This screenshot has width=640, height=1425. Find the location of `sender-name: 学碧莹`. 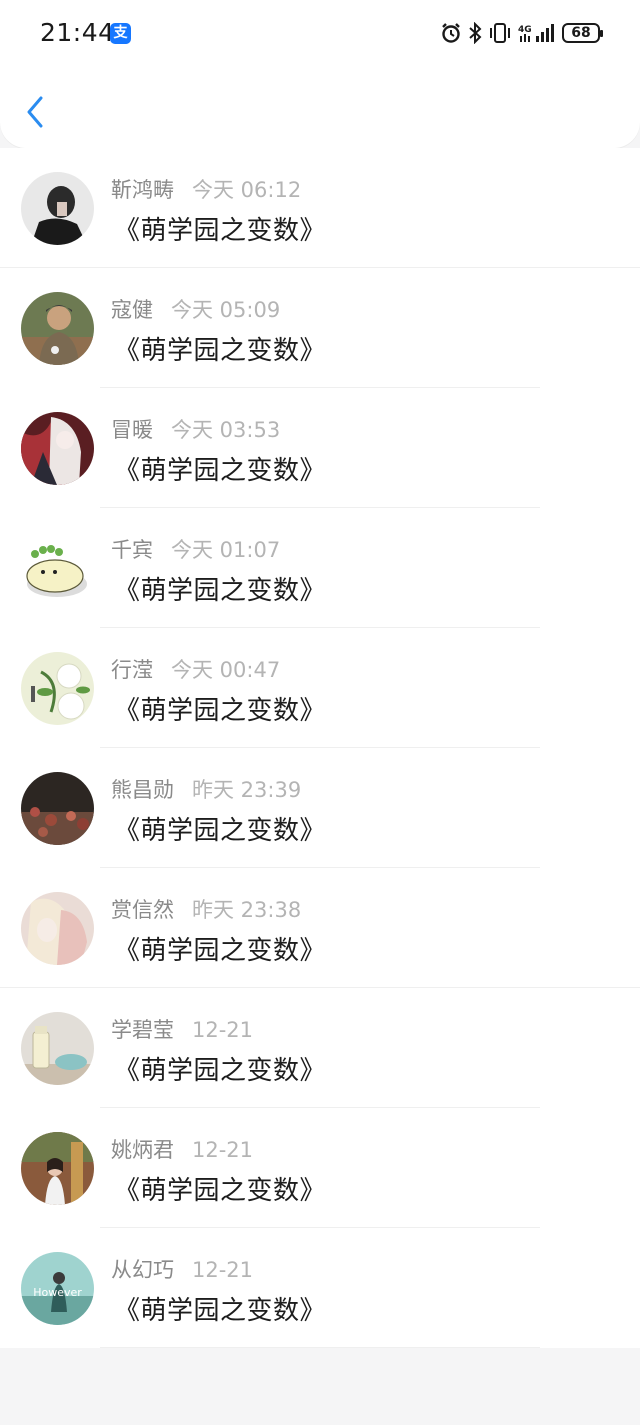

sender-name: 学碧莹 is located at coordinates (142, 1030).